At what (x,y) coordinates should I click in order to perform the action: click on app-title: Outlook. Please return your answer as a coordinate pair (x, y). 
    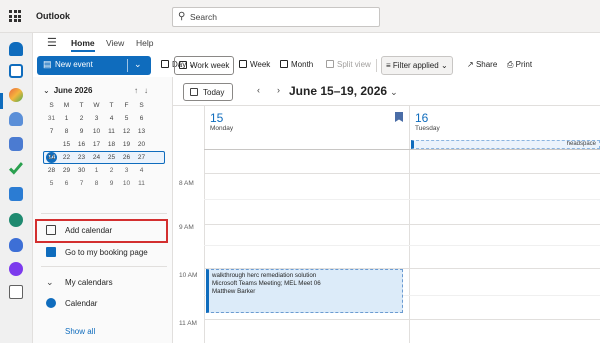
    Looking at the image, I should click on (53, 16).